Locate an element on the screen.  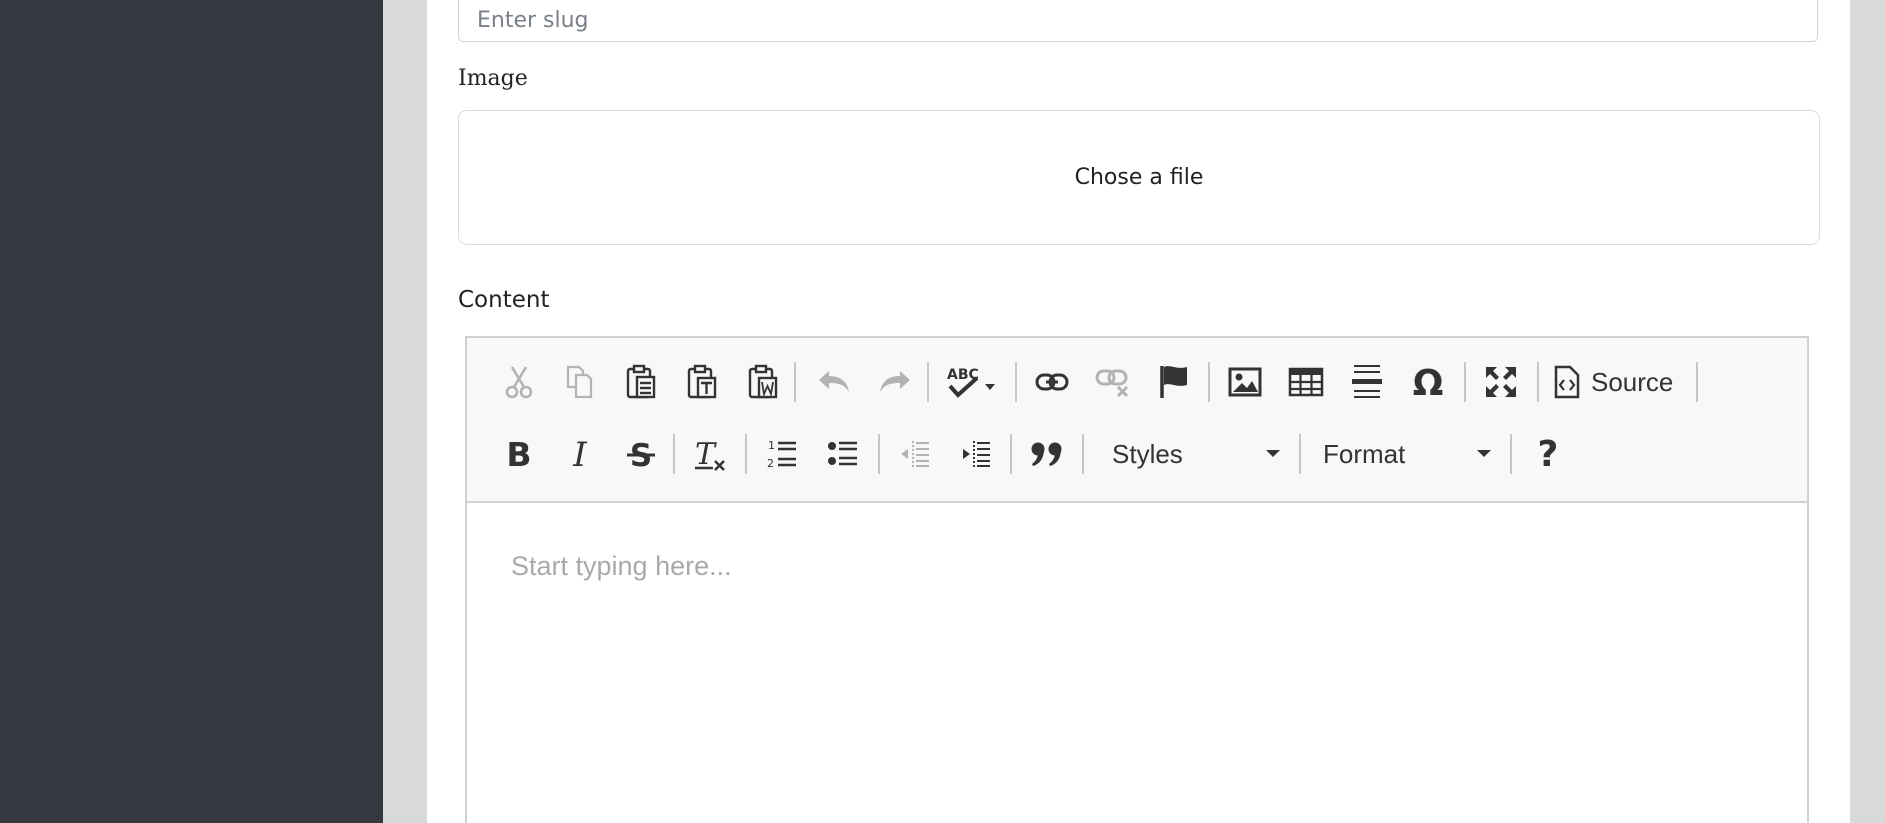
special-char-icon: Ω is located at coordinates (1428, 382).